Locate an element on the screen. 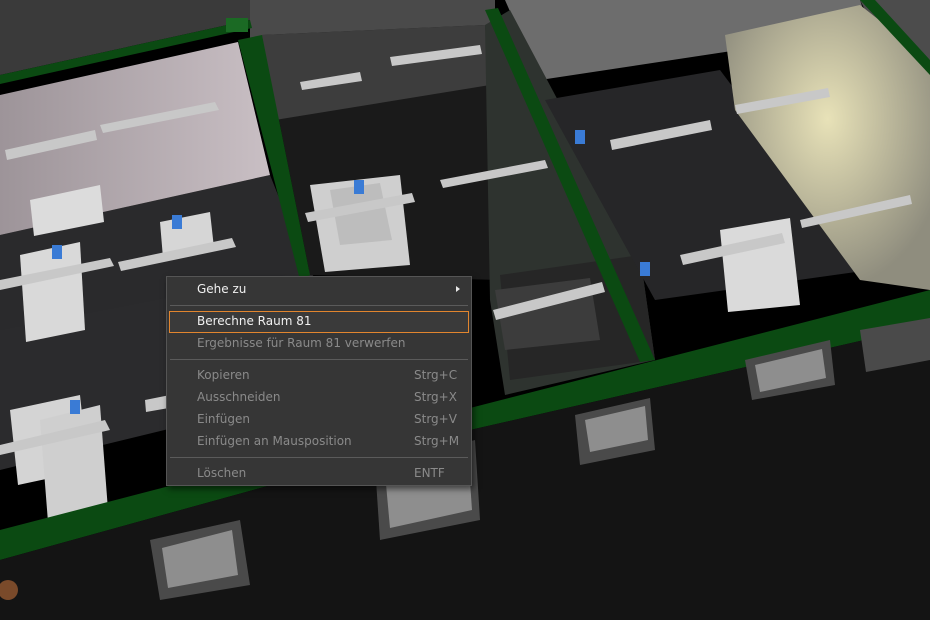 The height and width of the screenshot is (620, 930). menu-item-cut-shortcut: Strg+X is located at coordinates (435, 397).